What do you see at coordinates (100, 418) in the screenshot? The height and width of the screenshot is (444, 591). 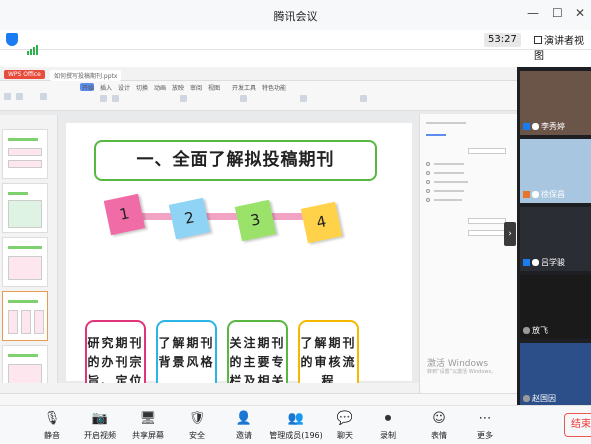 I see `camera-off-icon: 📷` at bounding box center [100, 418].